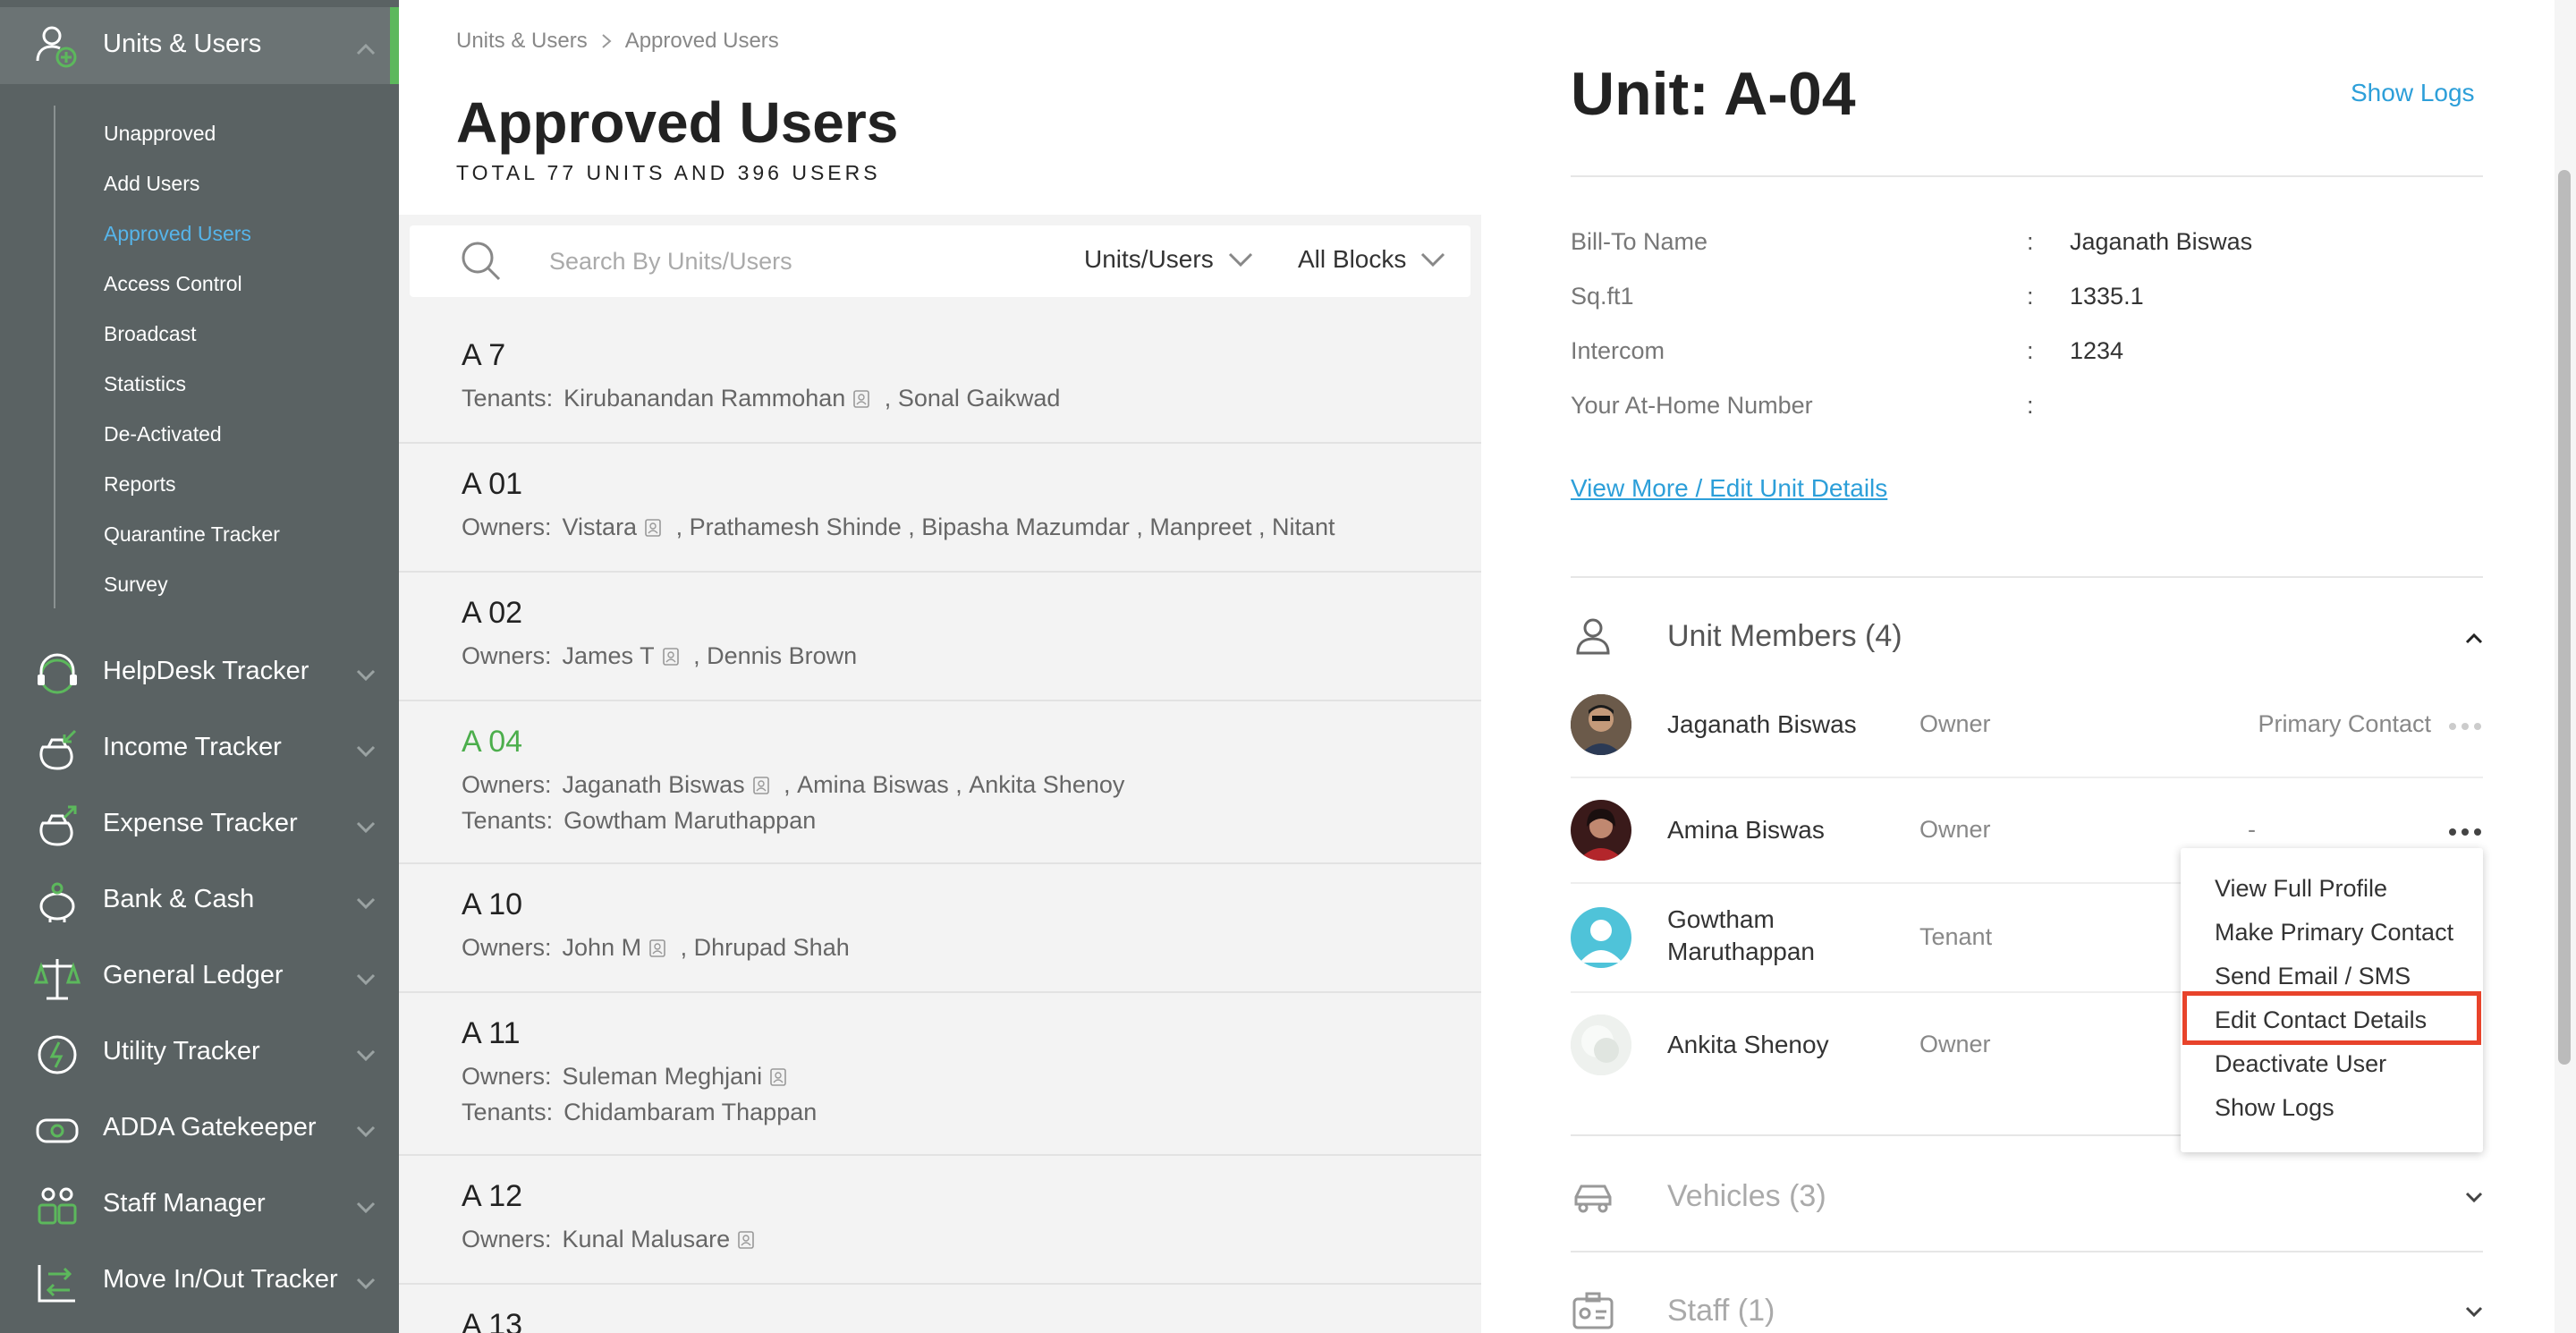  Describe the element at coordinates (1371, 259) in the screenshot. I see `filter-block-dropdown: All Blocks` at that location.